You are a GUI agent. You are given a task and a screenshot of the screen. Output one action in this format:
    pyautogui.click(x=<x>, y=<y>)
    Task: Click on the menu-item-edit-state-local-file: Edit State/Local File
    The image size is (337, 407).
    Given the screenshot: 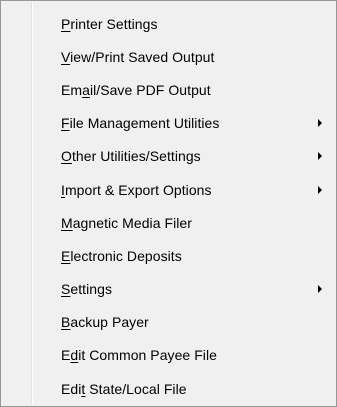 What is the action you would take?
    pyautogui.click(x=168, y=388)
    